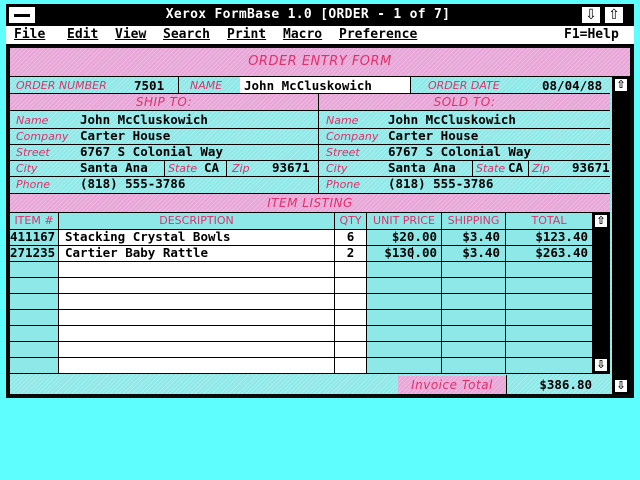  What do you see at coordinates (601, 221) in the screenshot?
I see `table-scroll-up-icon: ⇧` at bounding box center [601, 221].